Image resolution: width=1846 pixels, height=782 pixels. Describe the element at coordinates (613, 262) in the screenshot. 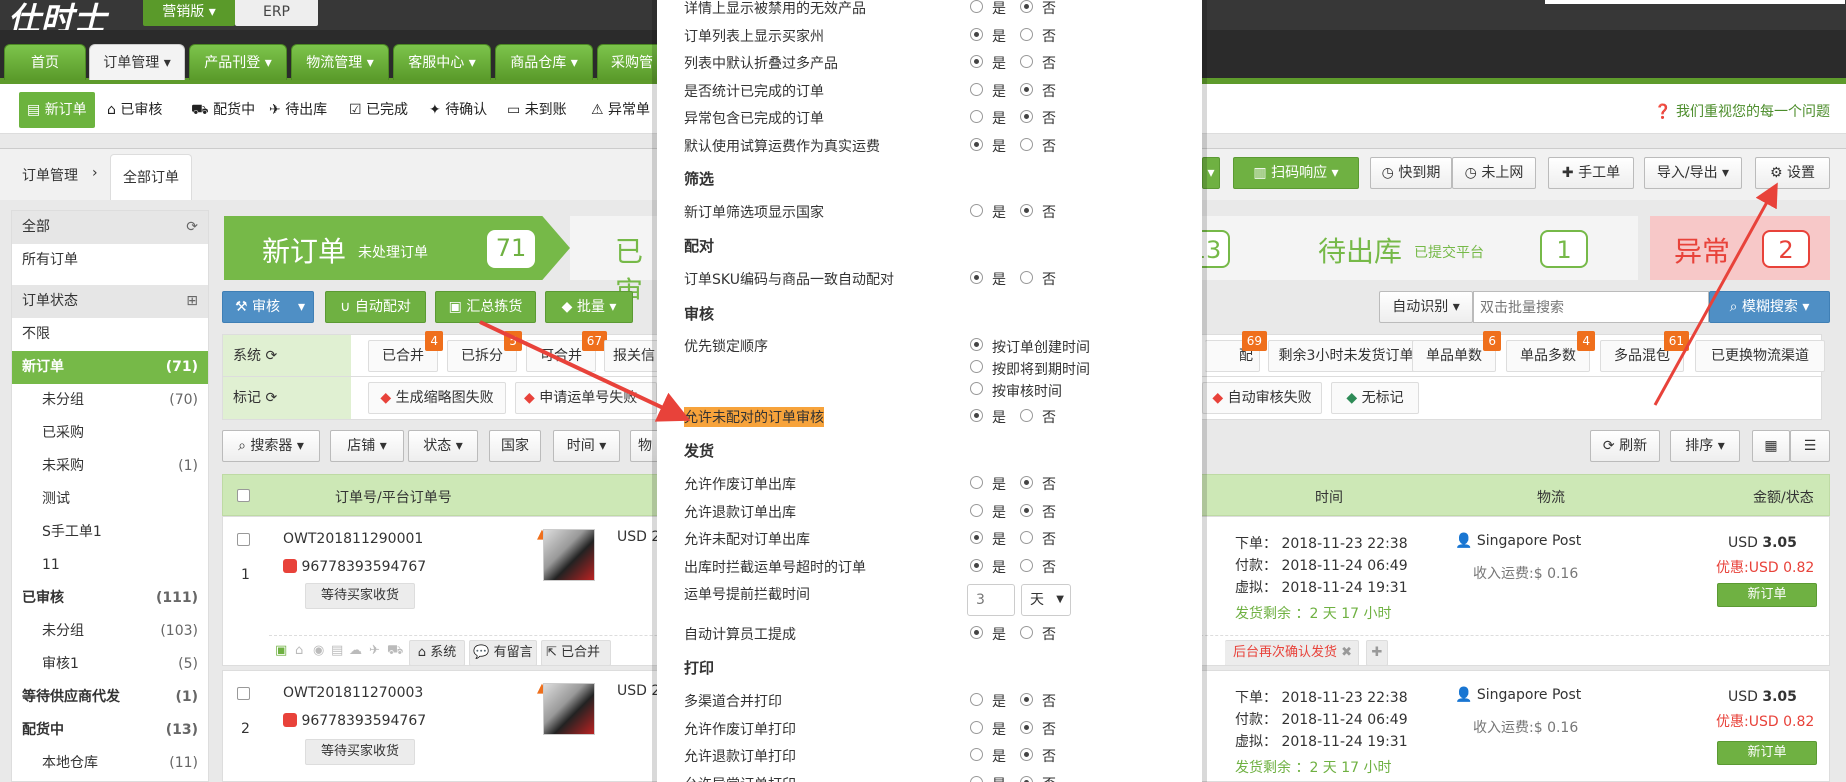

I see `banner-audited: 已审` at that location.